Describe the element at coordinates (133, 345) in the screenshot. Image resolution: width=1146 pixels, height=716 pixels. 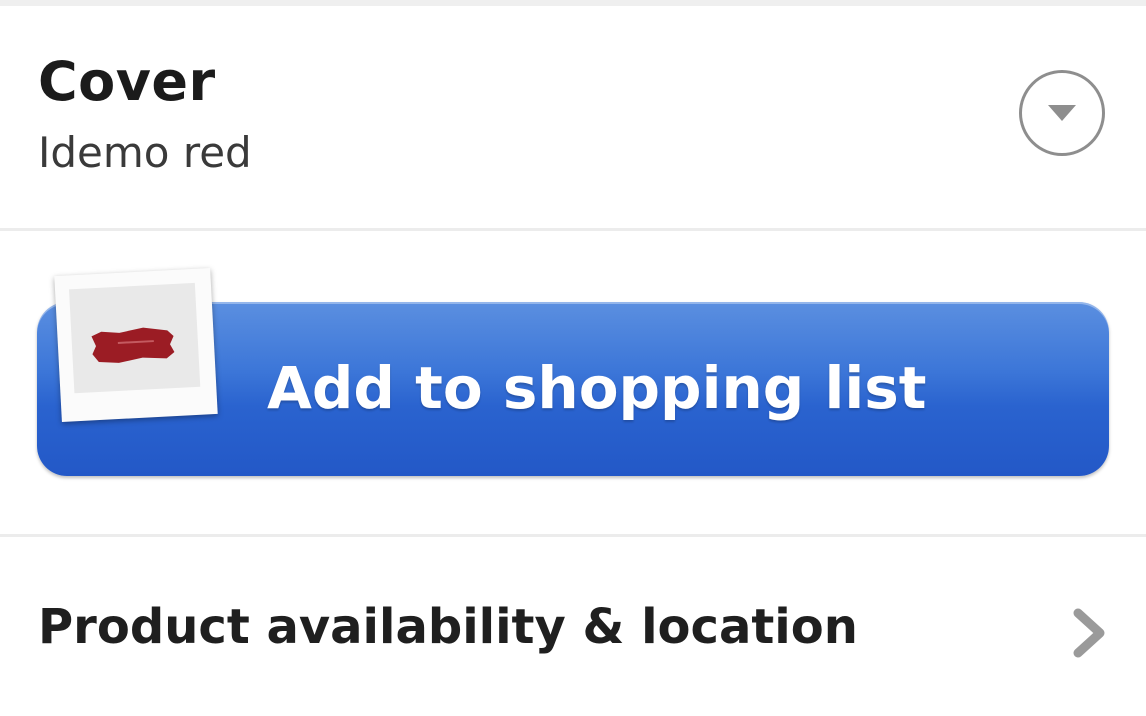
I see `red-cover-swatch` at that location.